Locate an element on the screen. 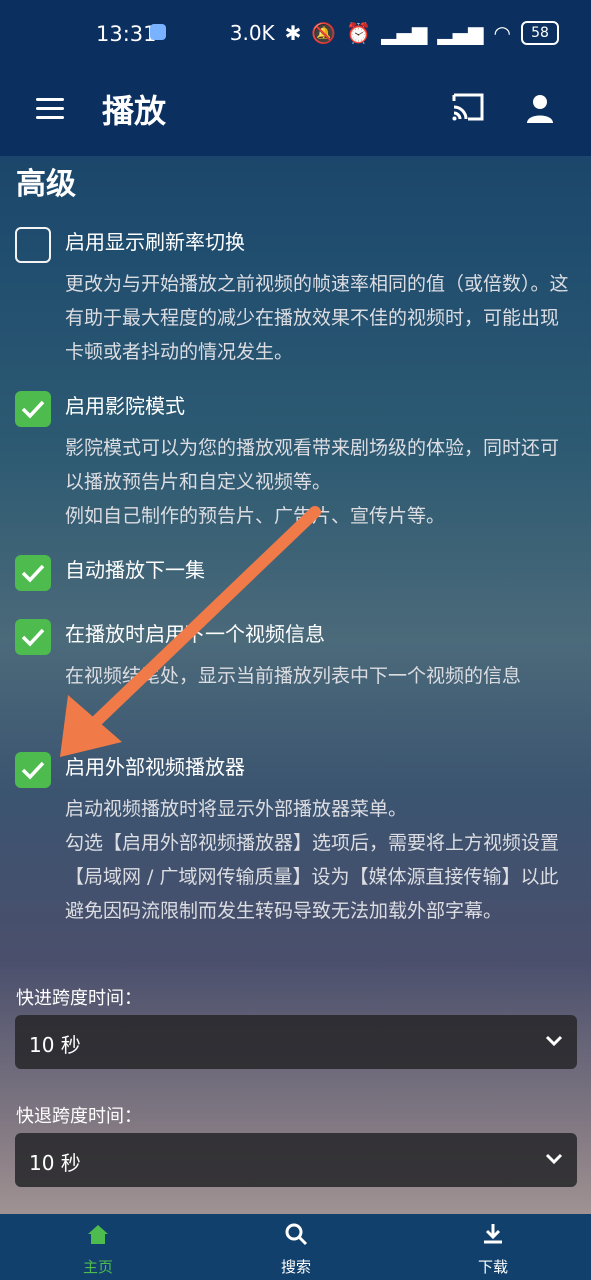 This screenshot has height=1280, width=591. cast-icon is located at coordinates (468, 107).